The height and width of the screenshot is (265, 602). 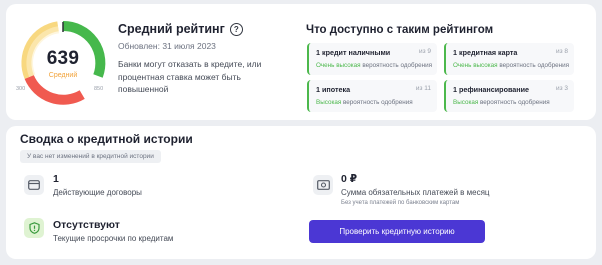 I want to click on rating-gauge: 639 Средний 300 850, so click(x=62, y=63).